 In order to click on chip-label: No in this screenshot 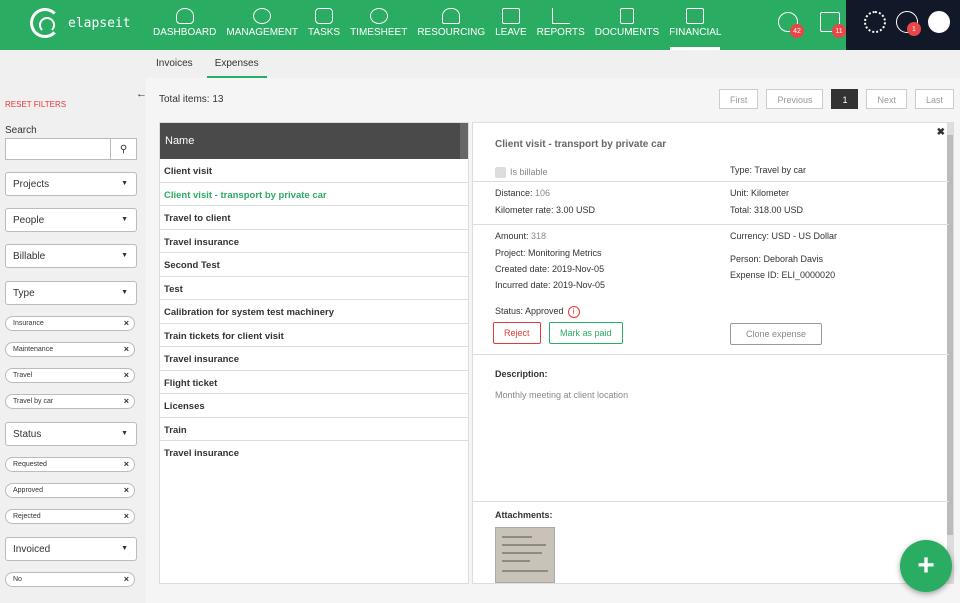, I will do `click(17, 579)`.